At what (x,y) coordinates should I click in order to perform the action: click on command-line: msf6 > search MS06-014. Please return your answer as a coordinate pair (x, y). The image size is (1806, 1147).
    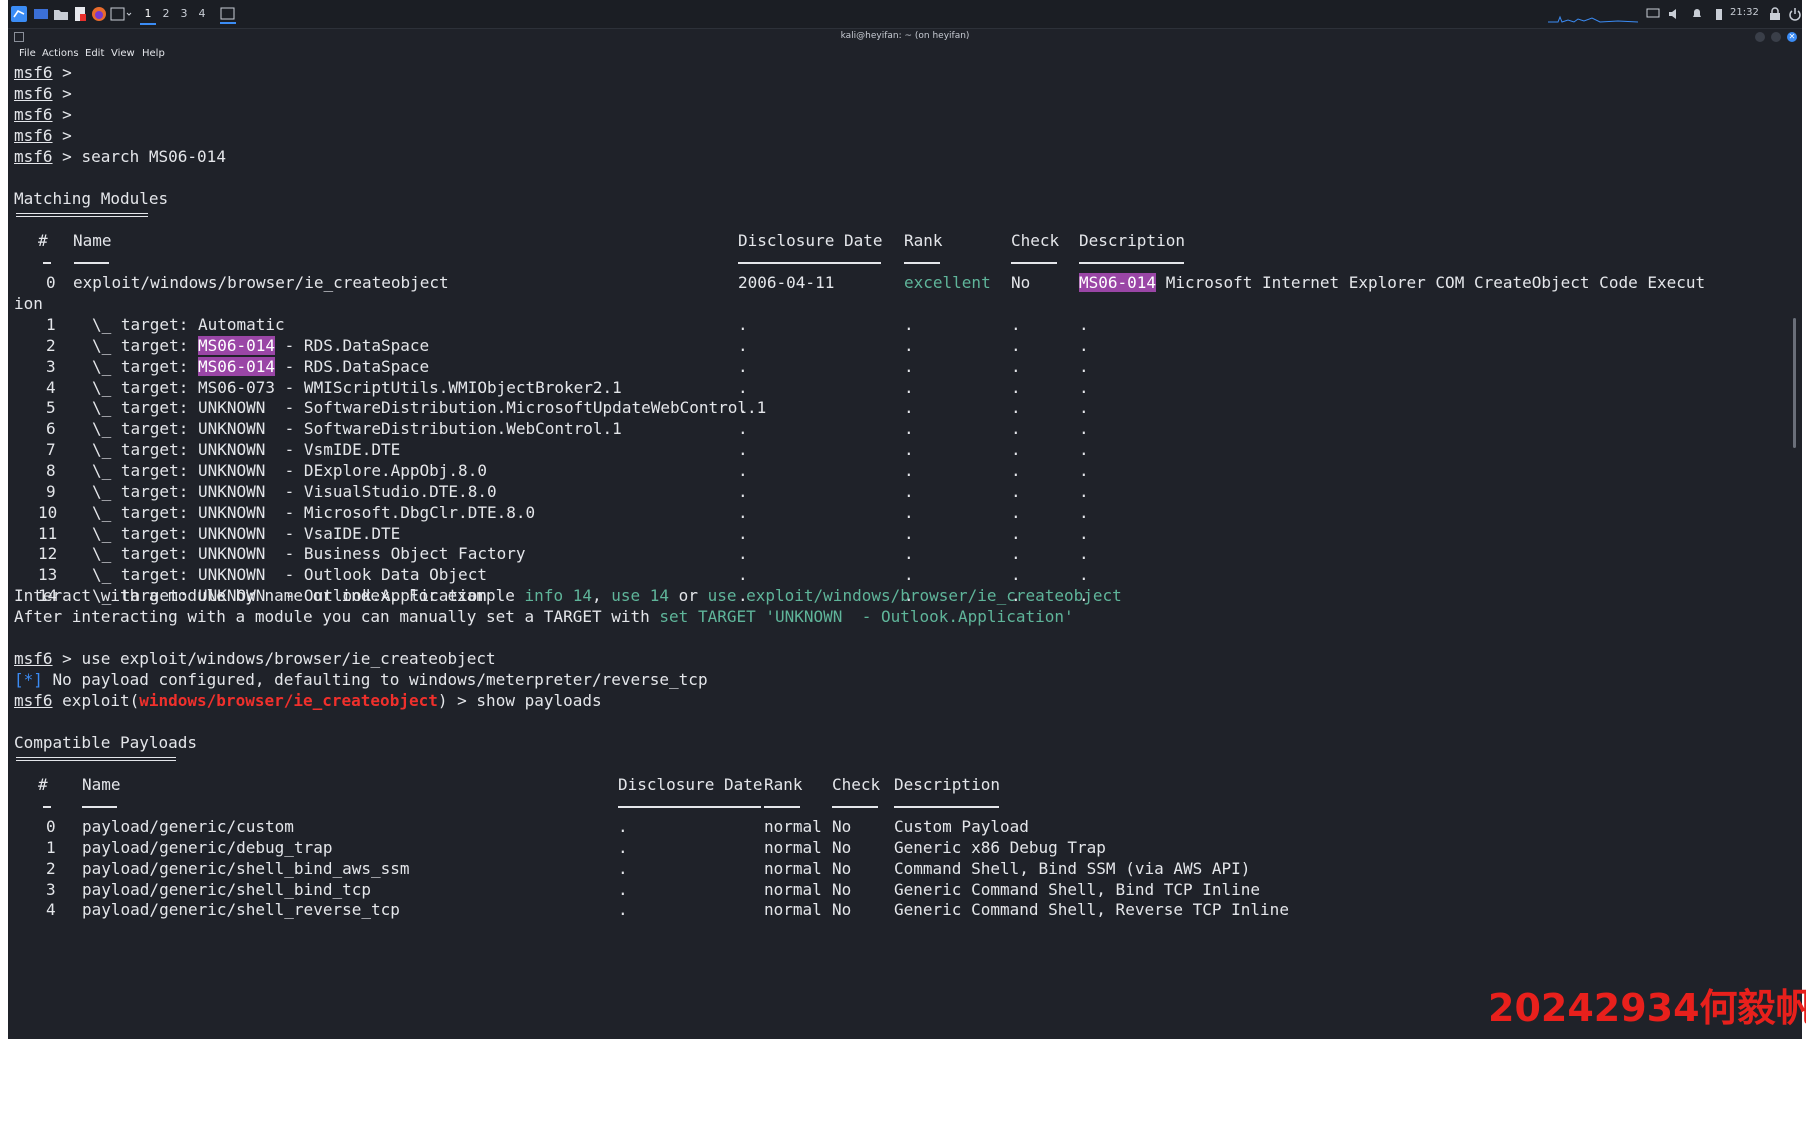
    Looking at the image, I should click on (120, 156).